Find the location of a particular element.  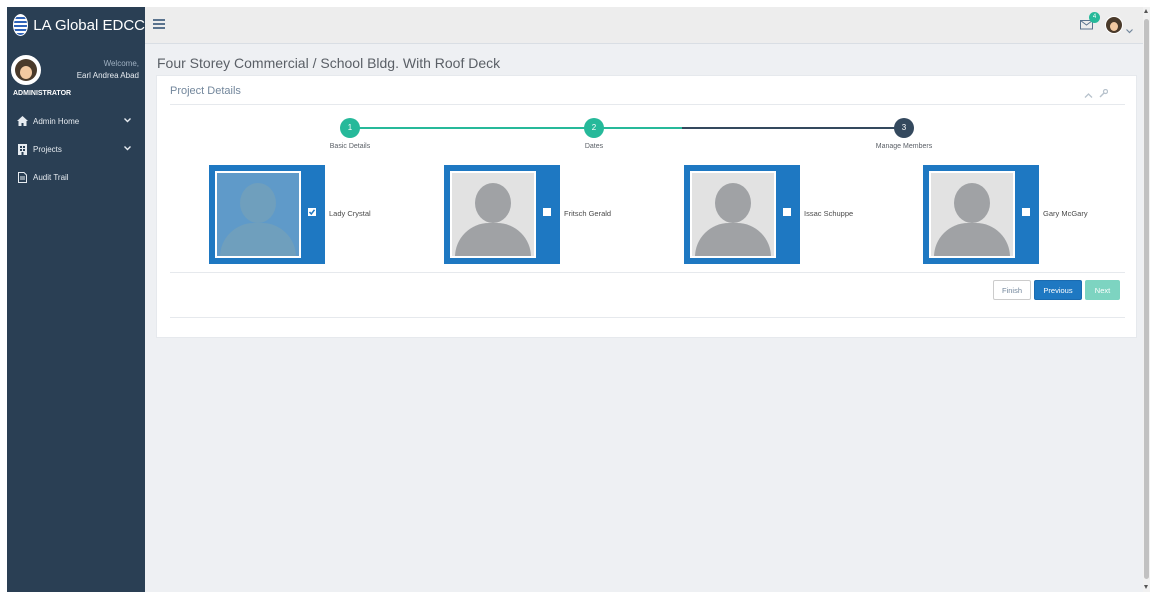

scrollbar-thumb is located at coordinates (1146, 299).